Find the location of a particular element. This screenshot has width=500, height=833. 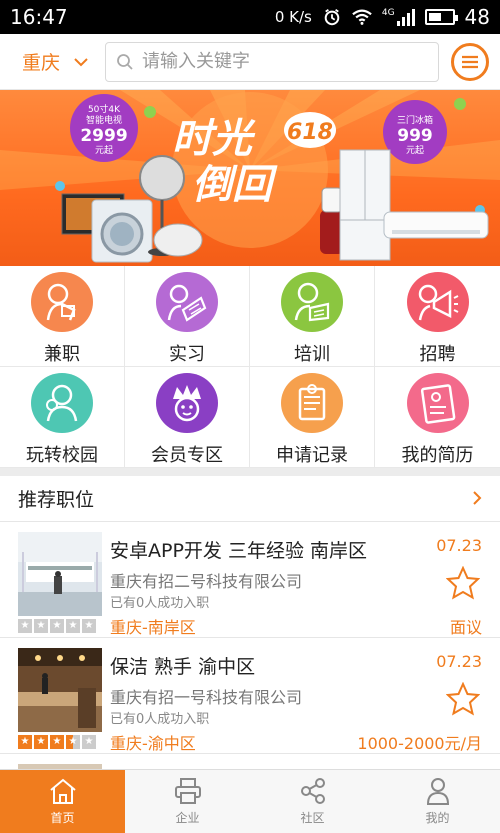

category-internship: 实习 is located at coordinates (187, 316).